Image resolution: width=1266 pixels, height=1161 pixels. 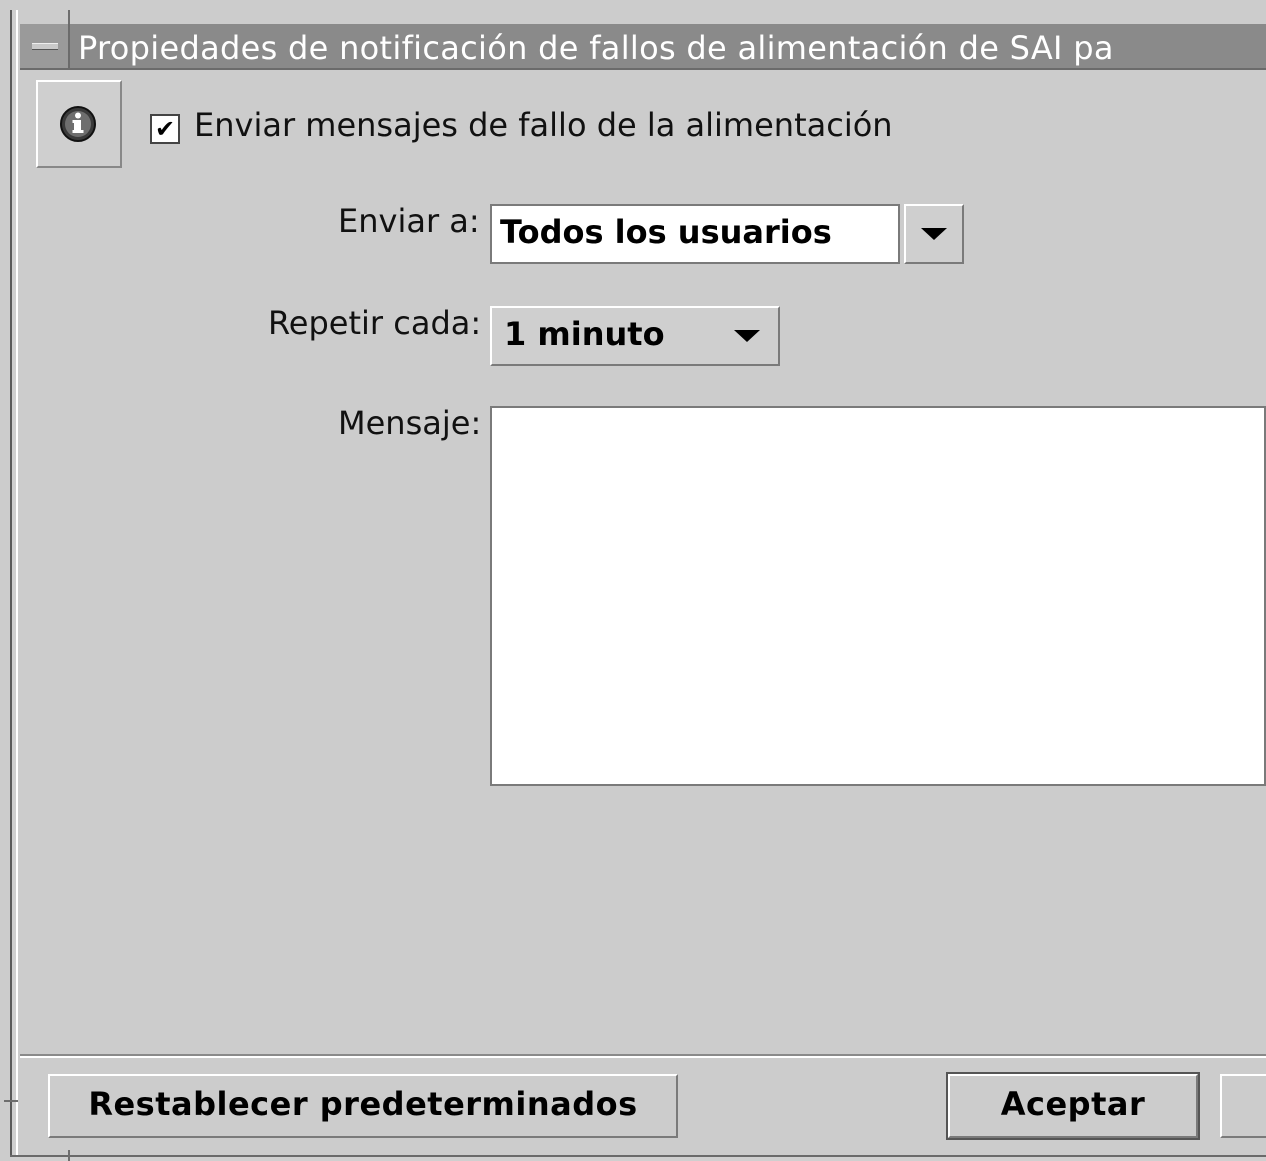 I want to click on info-icon, so click(x=78, y=124).